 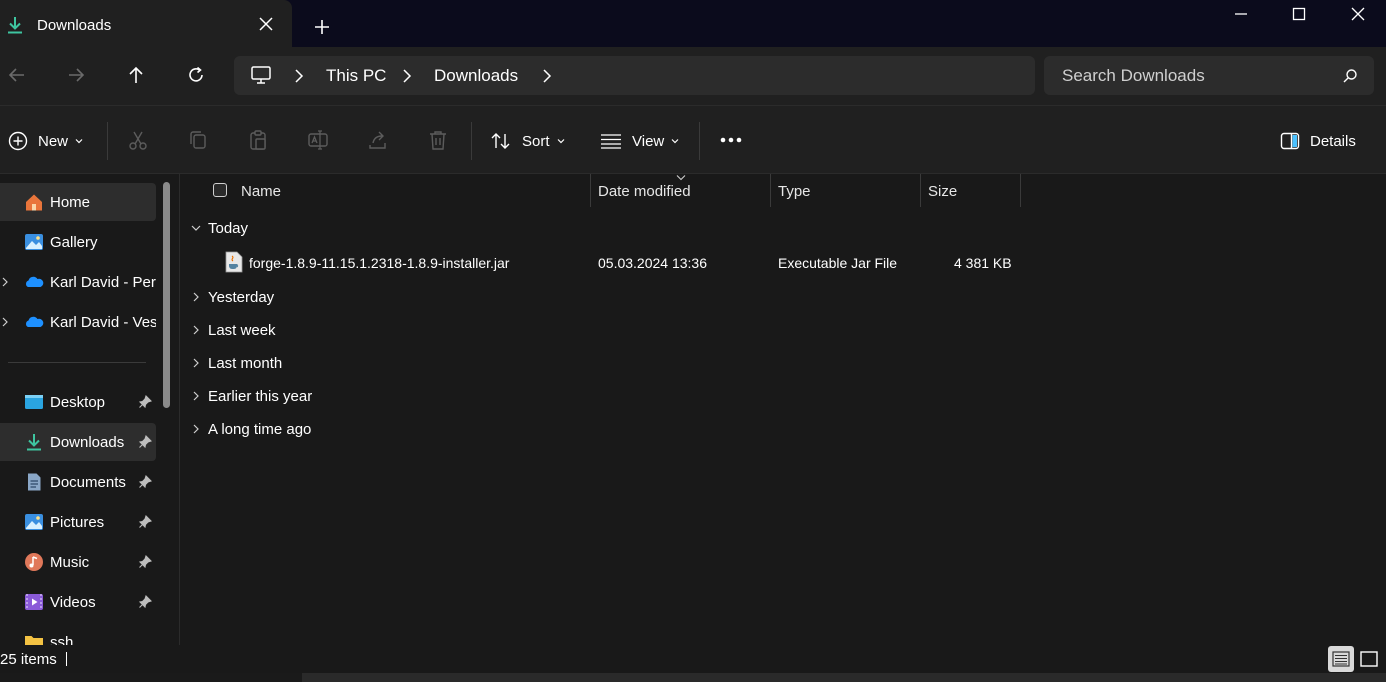 What do you see at coordinates (166, 295) in the screenshot?
I see `sidebar-scrollbar` at bounding box center [166, 295].